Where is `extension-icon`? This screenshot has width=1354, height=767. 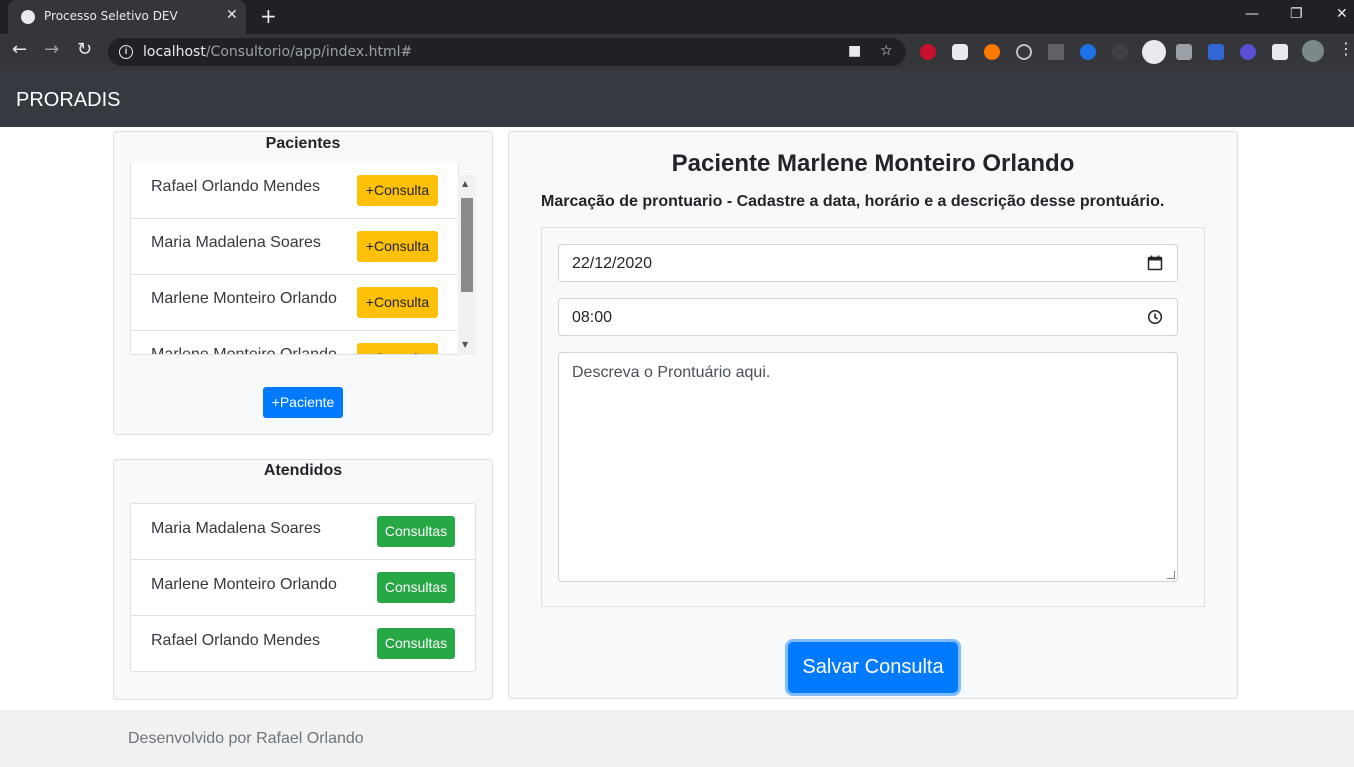
extension-icon is located at coordinates (1120, 52).